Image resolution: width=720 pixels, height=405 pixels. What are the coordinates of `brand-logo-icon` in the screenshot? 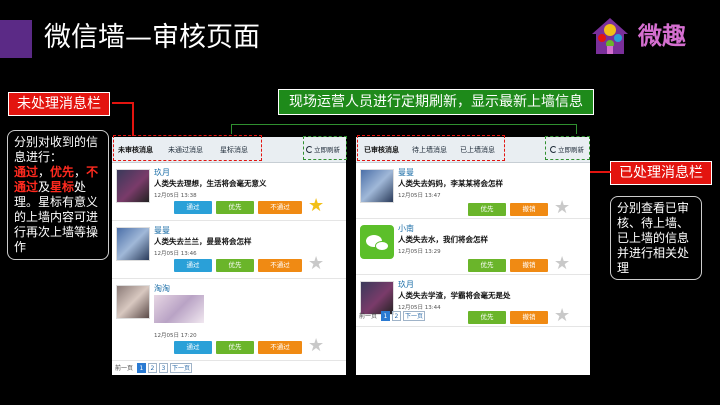 It's located at (610, 36).